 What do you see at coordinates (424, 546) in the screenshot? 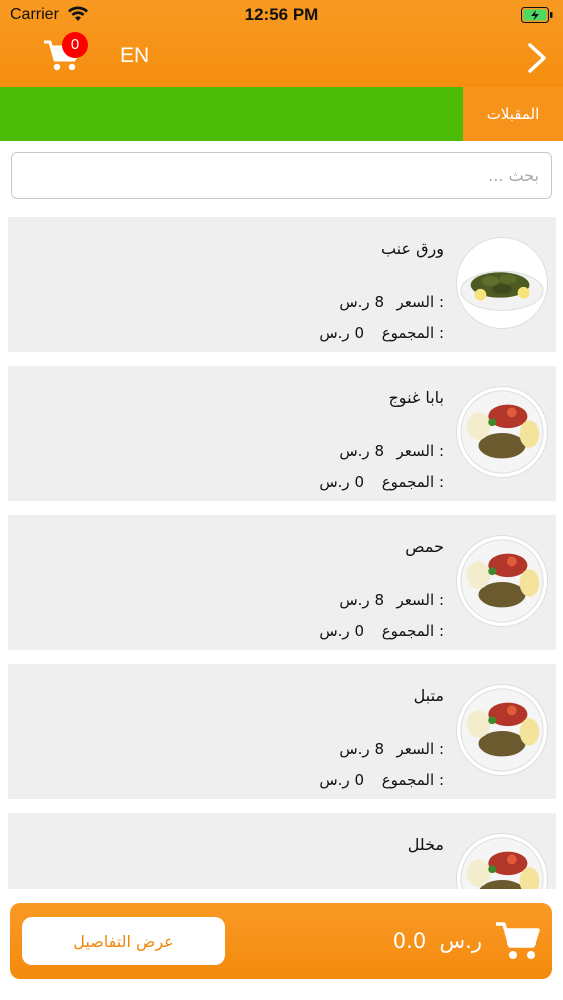
I see `item-name: حمص` at bounding box center [424, 546].